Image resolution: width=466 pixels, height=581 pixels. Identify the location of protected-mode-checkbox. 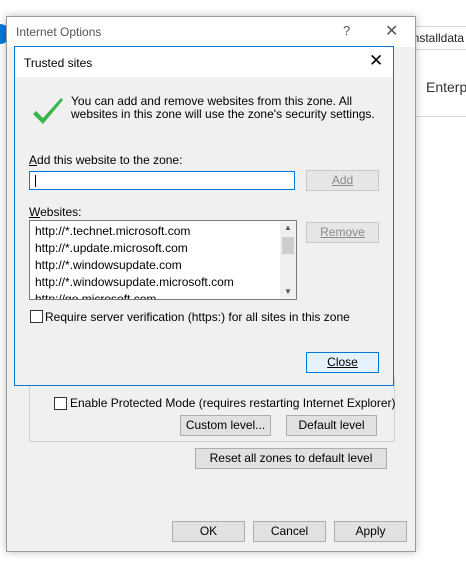
(60, 403).